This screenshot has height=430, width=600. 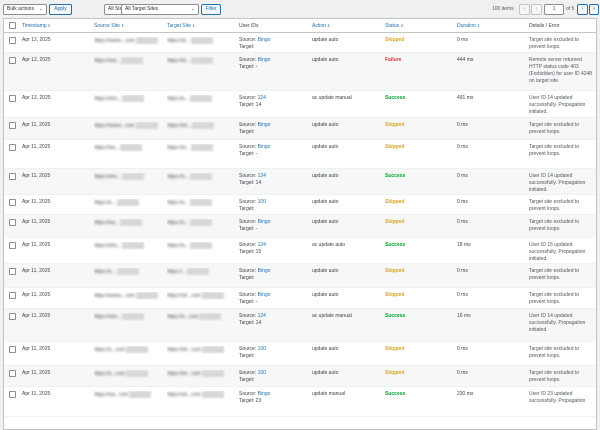 What do you see at coordinates (160, 9) in the screenshot?
I see `target-site-filter-select: All Target Sites ⌄` at bounding box center [160, 9].